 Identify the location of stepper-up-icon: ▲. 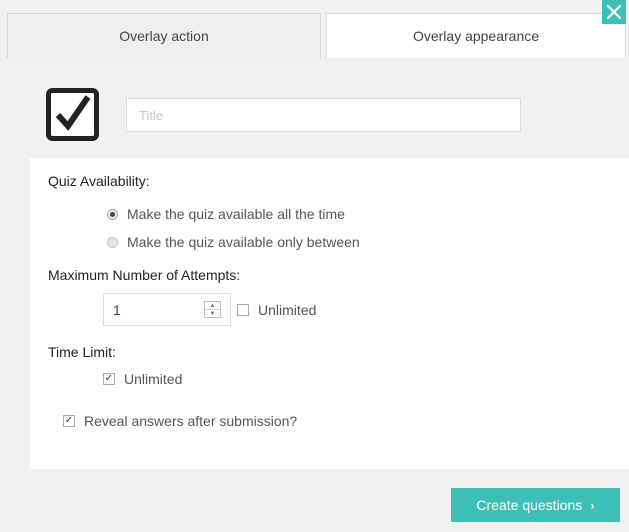
(212, 306).